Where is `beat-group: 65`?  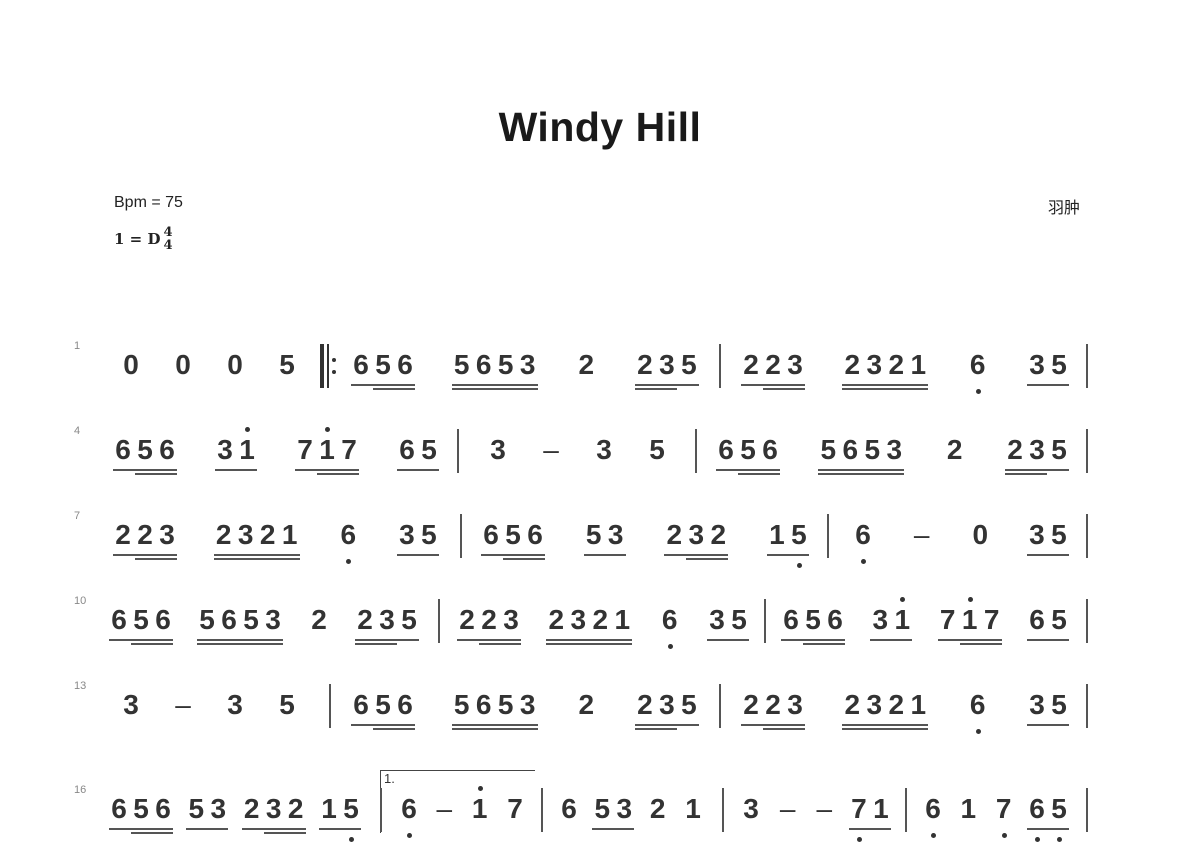 beat-group: 65 is located at coordinates (1048, 619).